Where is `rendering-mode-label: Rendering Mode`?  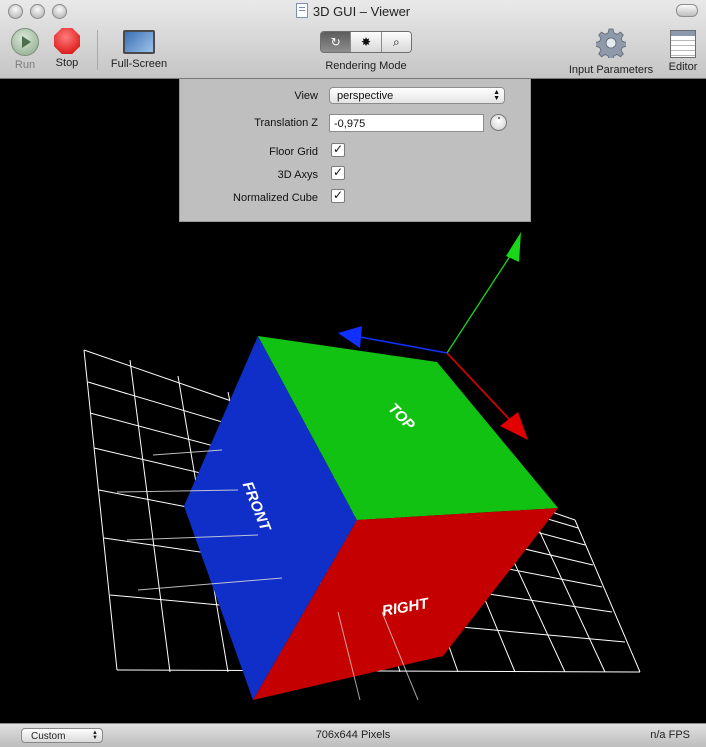
rendering-mode-label: Rendering Mode is located at coordinates (366, 66).